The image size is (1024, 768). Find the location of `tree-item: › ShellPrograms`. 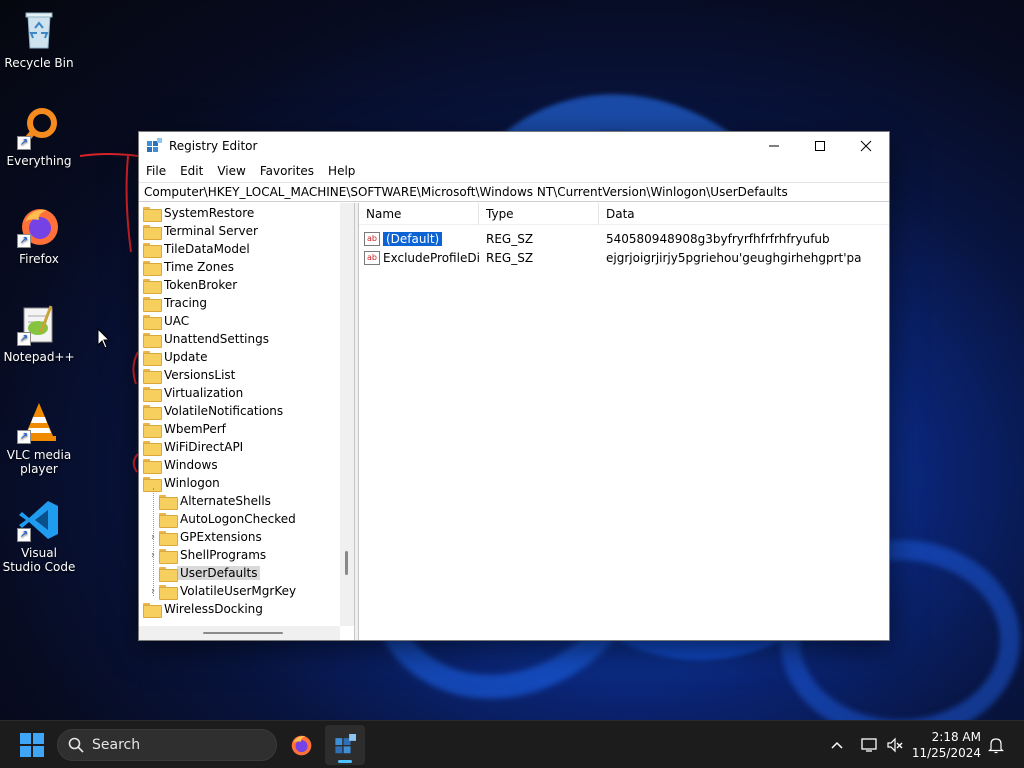

tree-item: › ShellPrograms is located at coordinates (206, 555).